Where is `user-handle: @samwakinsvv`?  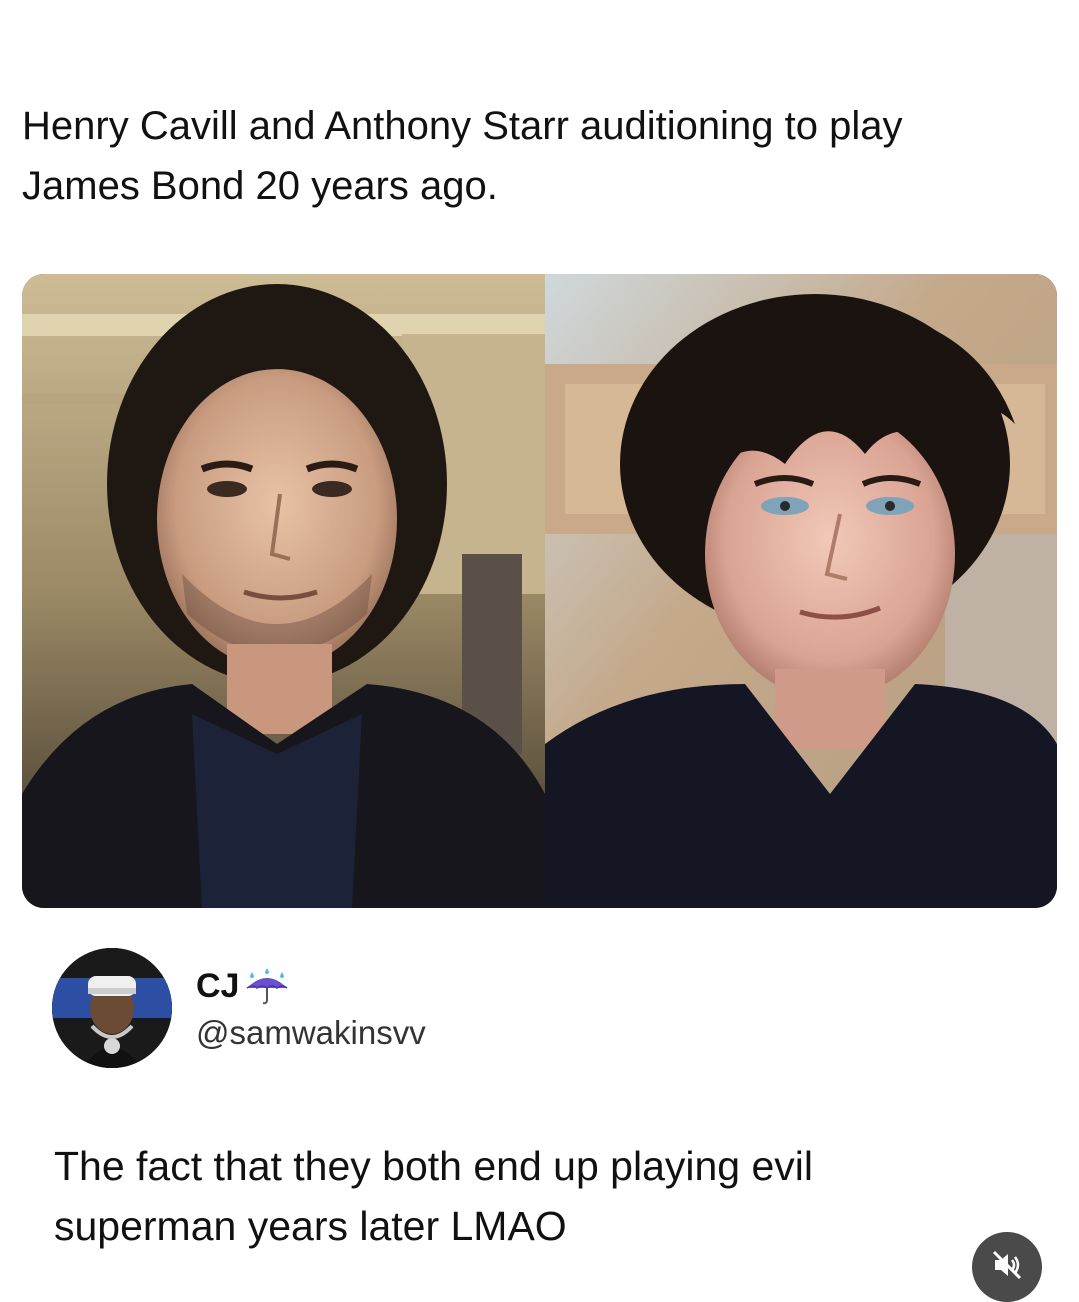 user-handle: @samwakinsvv is located at coordinates (311, 1033).